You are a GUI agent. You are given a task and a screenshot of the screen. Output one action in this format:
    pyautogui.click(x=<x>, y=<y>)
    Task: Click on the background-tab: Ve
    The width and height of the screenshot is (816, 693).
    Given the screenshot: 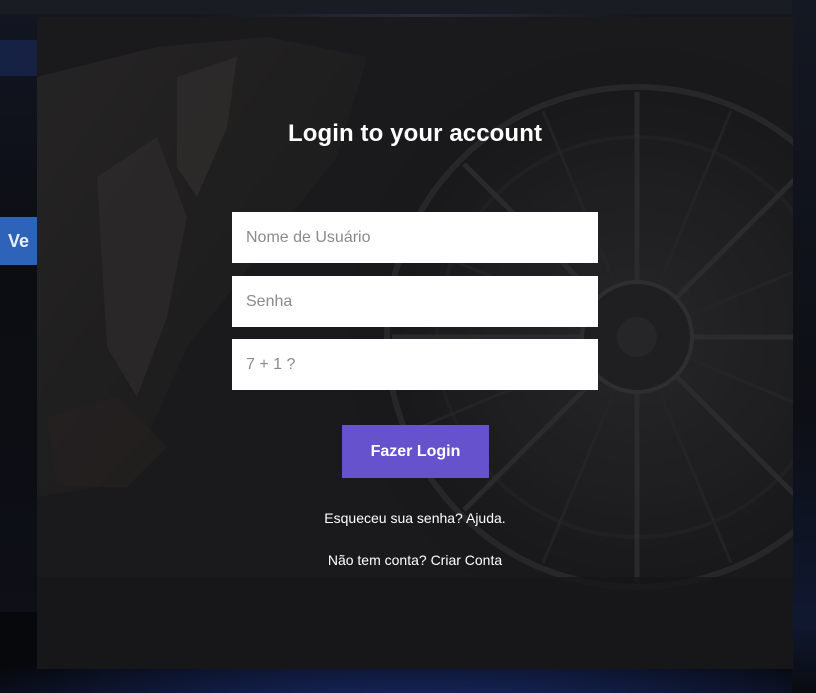 What is the action you would take?
    pyautogui.click(x=20, y=241)
    